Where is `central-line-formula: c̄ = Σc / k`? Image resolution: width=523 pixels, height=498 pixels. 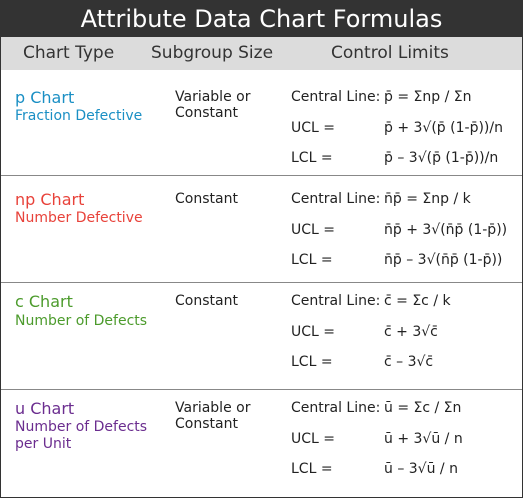 central-line-formula: c̄ = Σc / k is located at coordinates (417, 301).